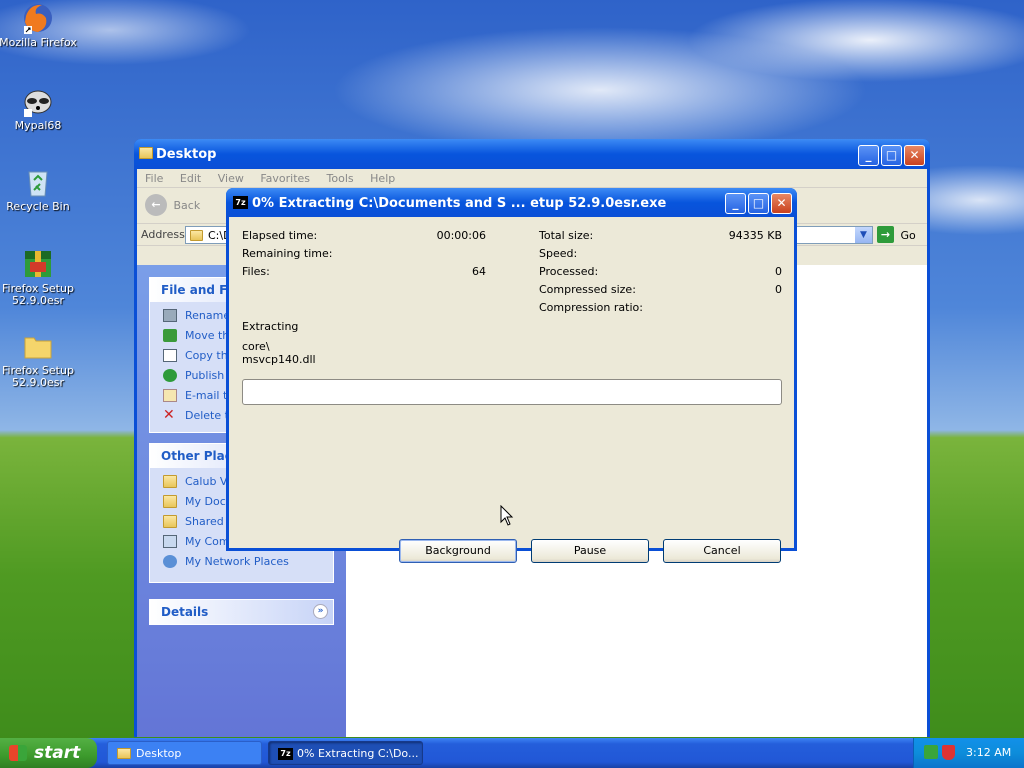 Image resolution: width=1024 pixels, height=768 pixels. Describe the element at coordinates (532, 154) in the screenshot. I see `explorer-titlebar: Desktop _ □ ✕` at that location.